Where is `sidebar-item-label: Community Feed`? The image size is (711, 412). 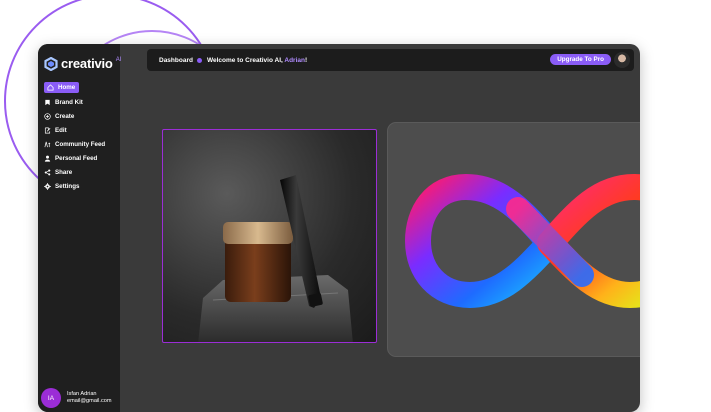 sidebar-item-label: Community Feed is located at coordinates (80, 144).